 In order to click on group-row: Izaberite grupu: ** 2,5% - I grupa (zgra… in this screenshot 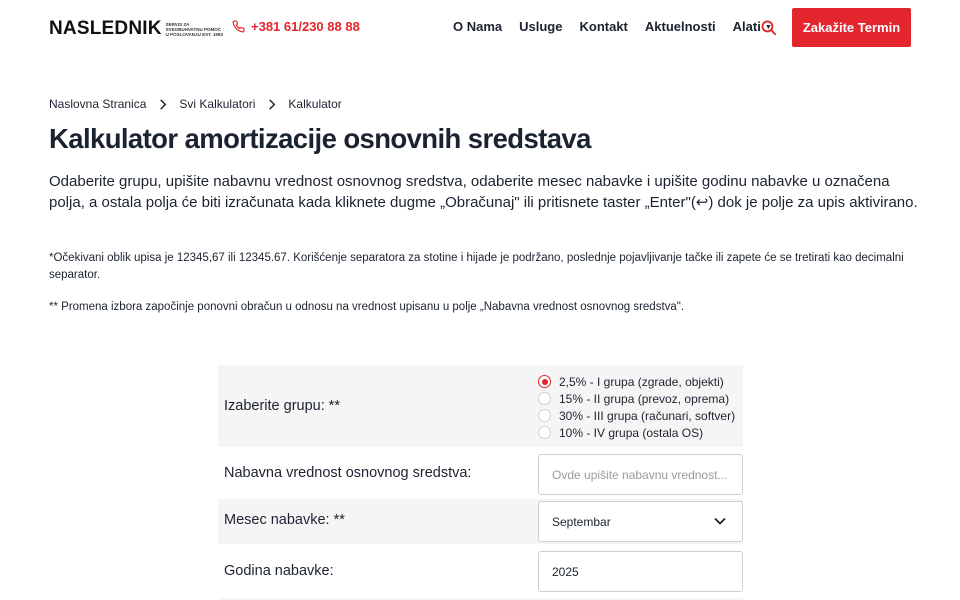, I will do `click(480, 406)`.